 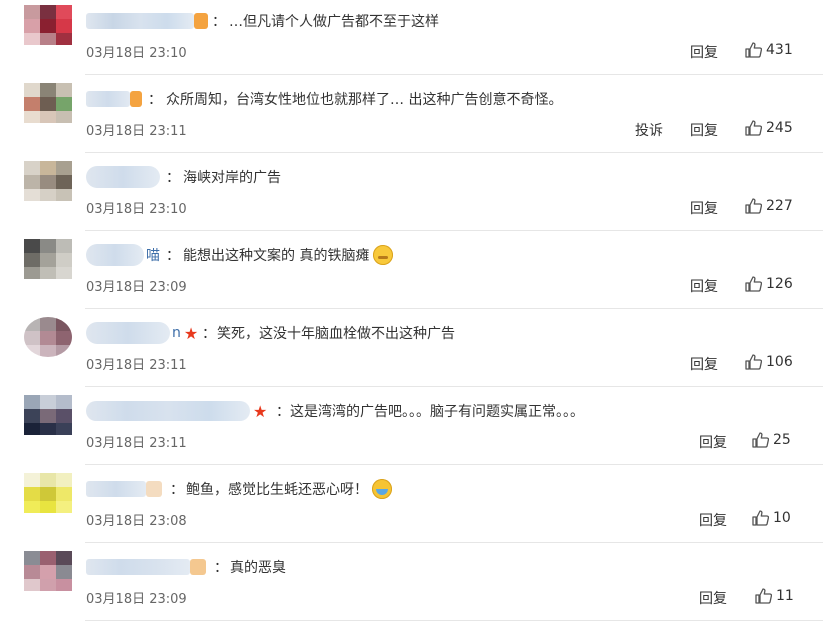 I want to click on comment-item: ： 鲍鱼，感觉比生蚝还恶心呀！ 03月18日 23:08 回复 10, so click(x=414, y=507).